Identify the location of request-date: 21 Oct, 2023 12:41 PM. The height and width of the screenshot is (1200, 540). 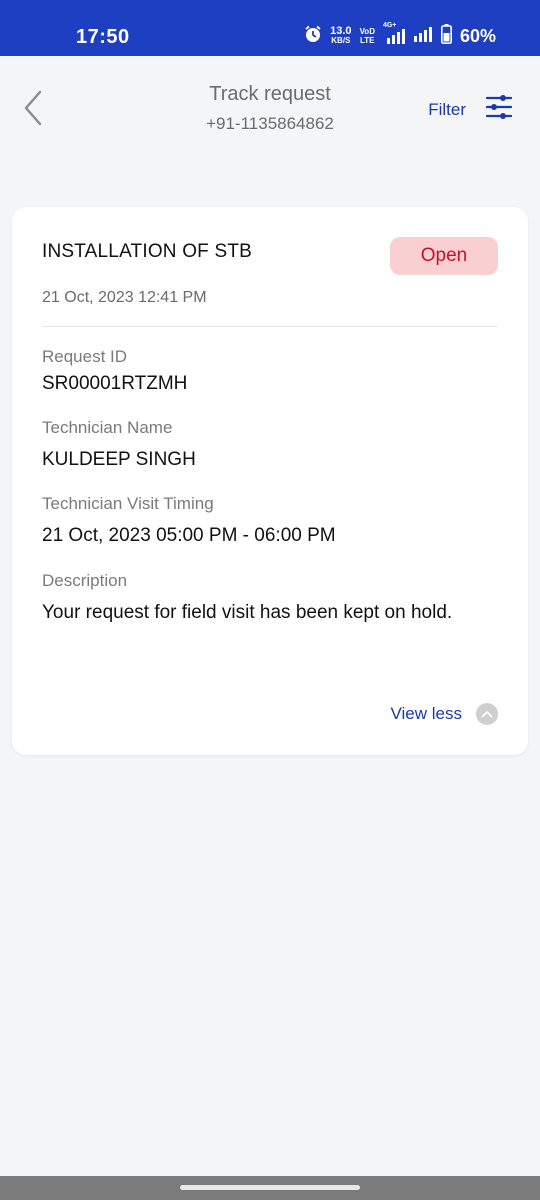
(124, 297).